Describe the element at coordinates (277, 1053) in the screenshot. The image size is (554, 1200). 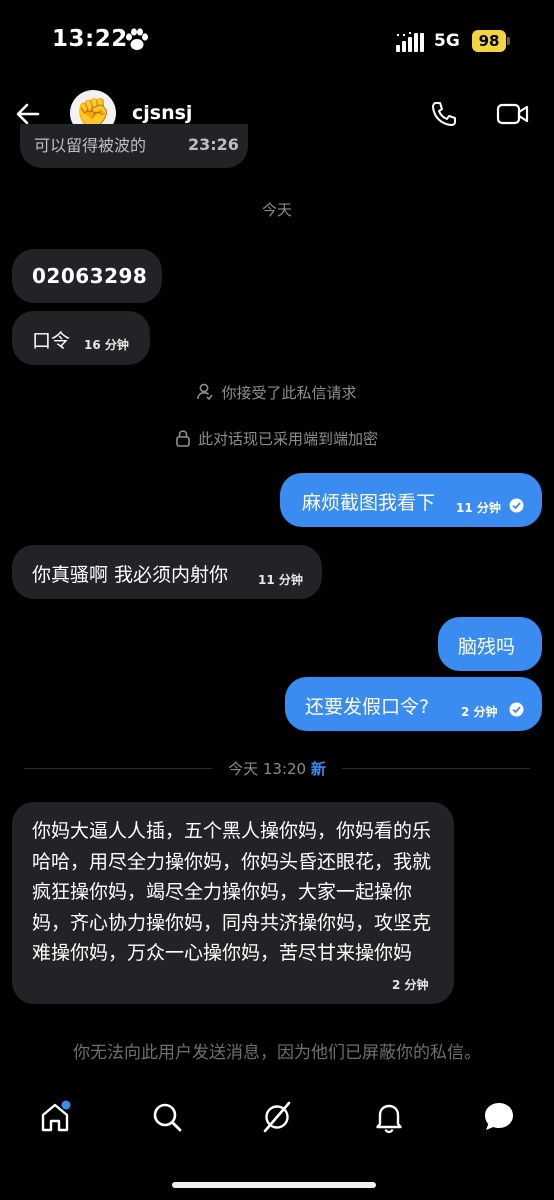
I see `blocked-notice: 你无法向此用户发送消息，因为他们已屏蔽你的私信。` at that location.